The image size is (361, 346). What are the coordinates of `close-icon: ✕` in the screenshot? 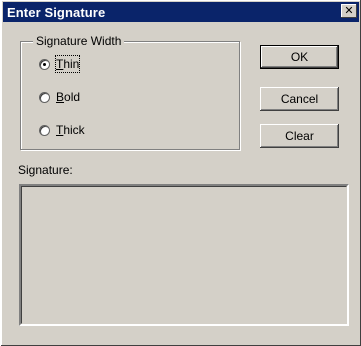 It's located at (349, 10).